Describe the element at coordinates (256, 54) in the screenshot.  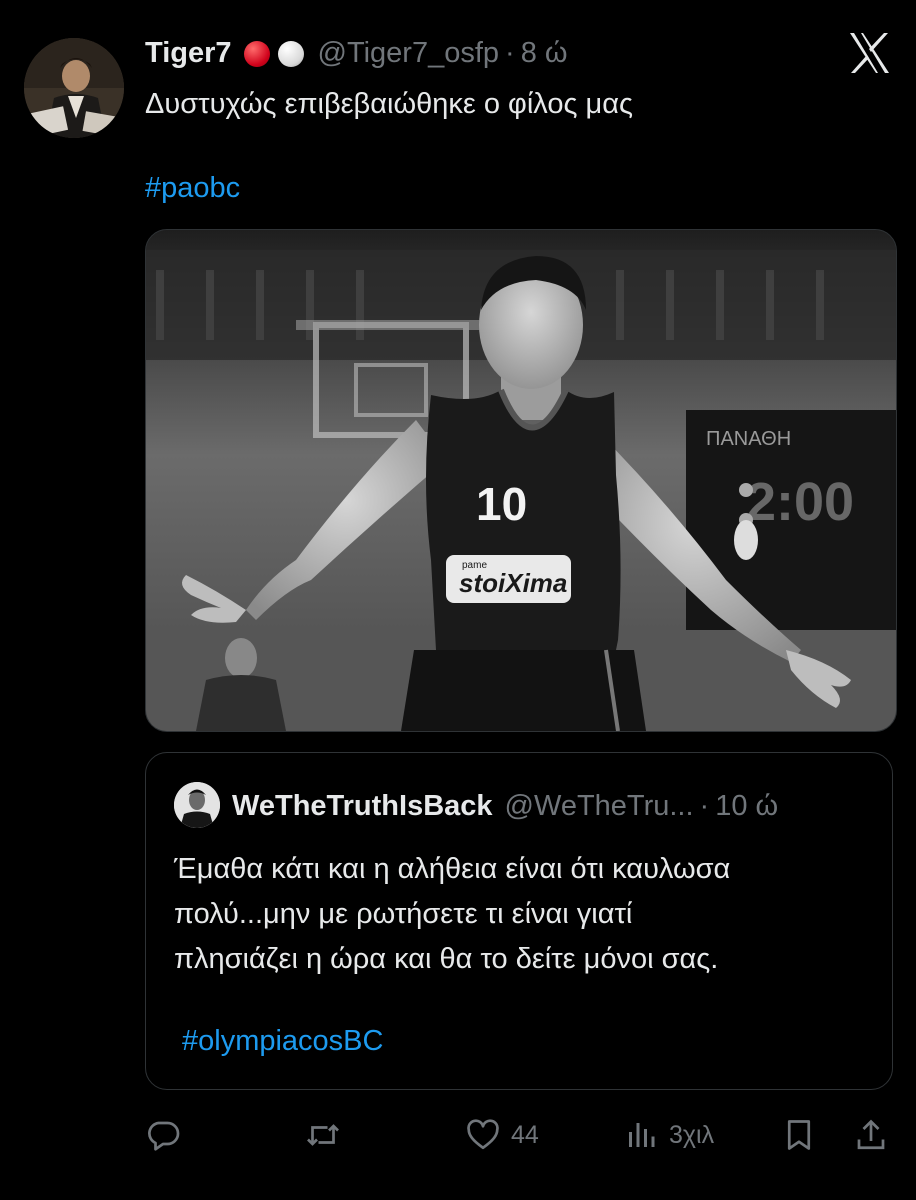
I see `red-circle-icon` at that location.